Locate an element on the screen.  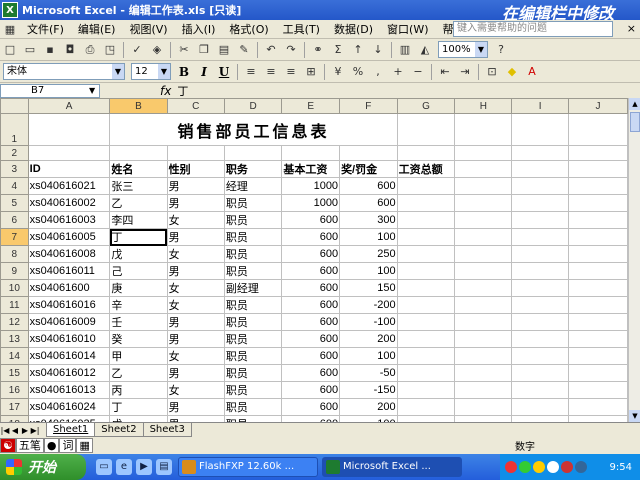
research-icon: ◈ is located at coordinates (157, 50).